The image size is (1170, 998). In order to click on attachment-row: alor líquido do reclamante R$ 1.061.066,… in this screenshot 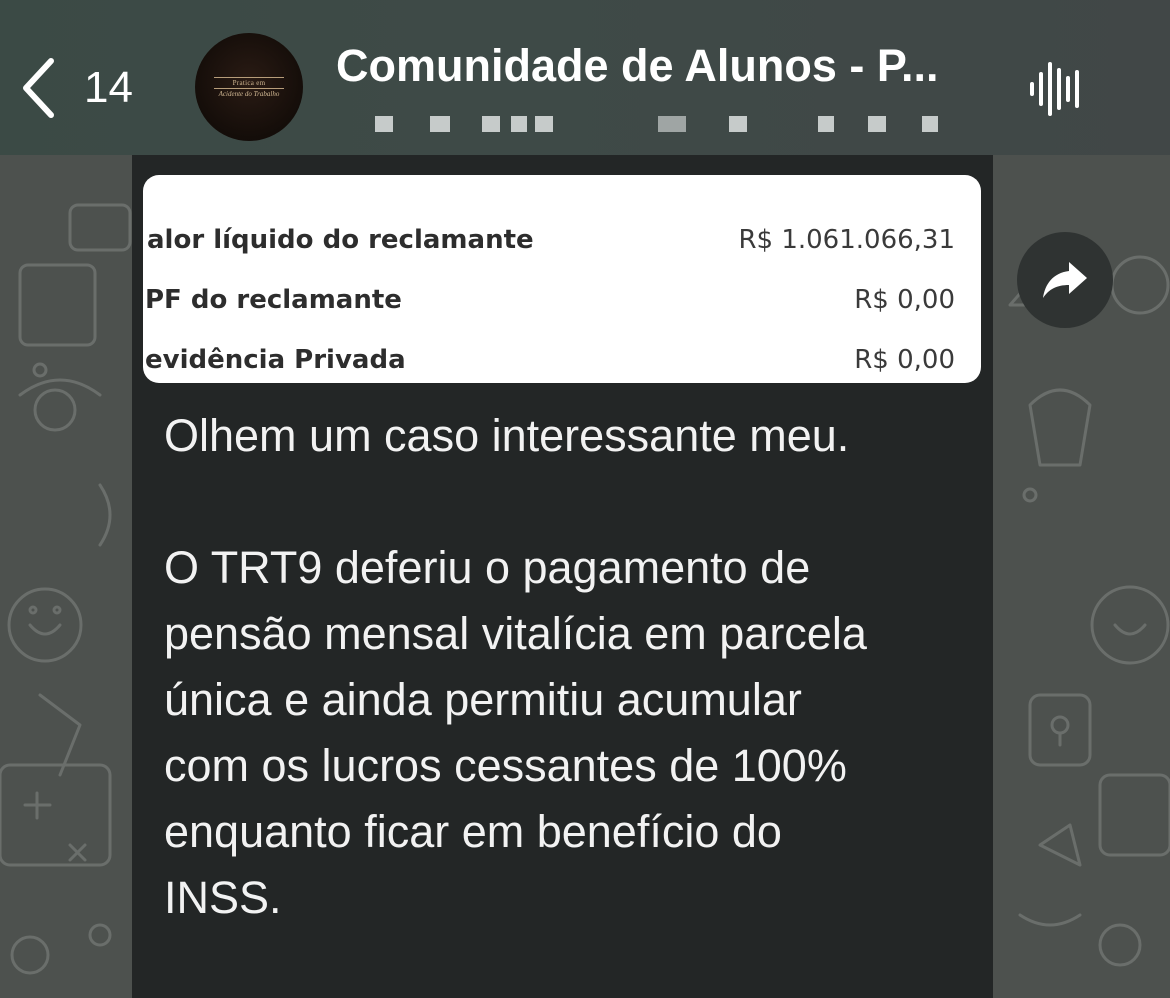, I will do `click(562, 248)`.